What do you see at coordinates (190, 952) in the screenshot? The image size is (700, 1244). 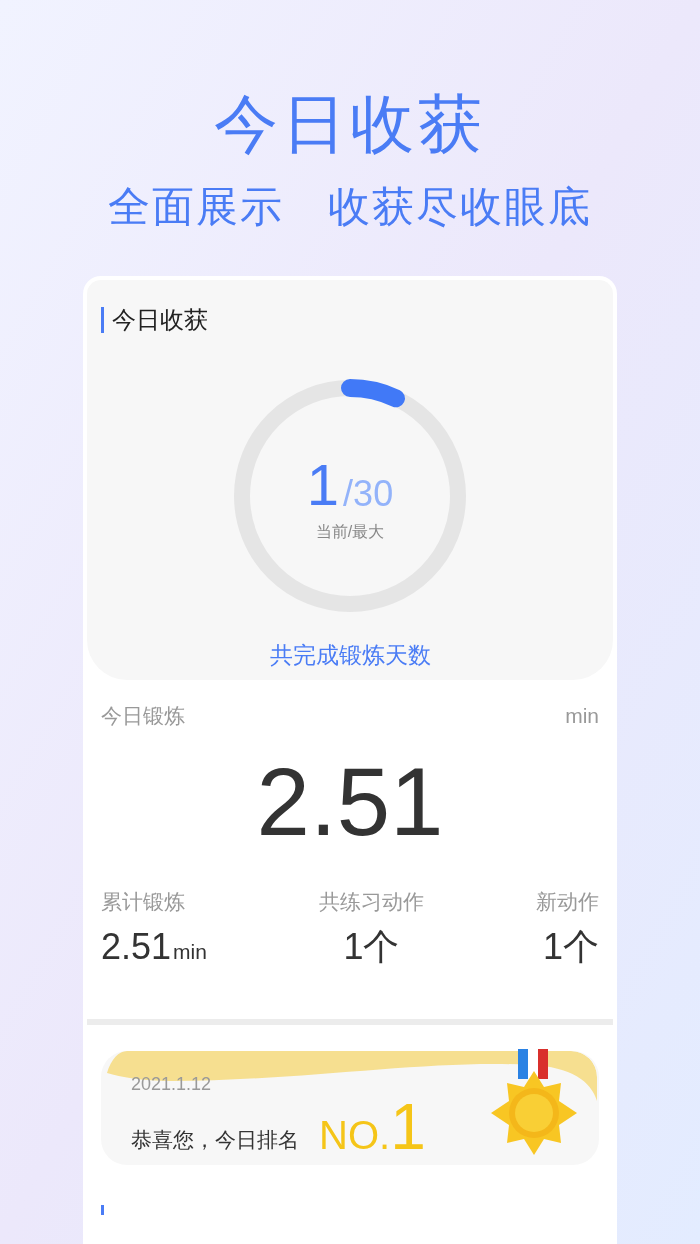 I see `stat-unit: min` at bounding box center [190, 952].